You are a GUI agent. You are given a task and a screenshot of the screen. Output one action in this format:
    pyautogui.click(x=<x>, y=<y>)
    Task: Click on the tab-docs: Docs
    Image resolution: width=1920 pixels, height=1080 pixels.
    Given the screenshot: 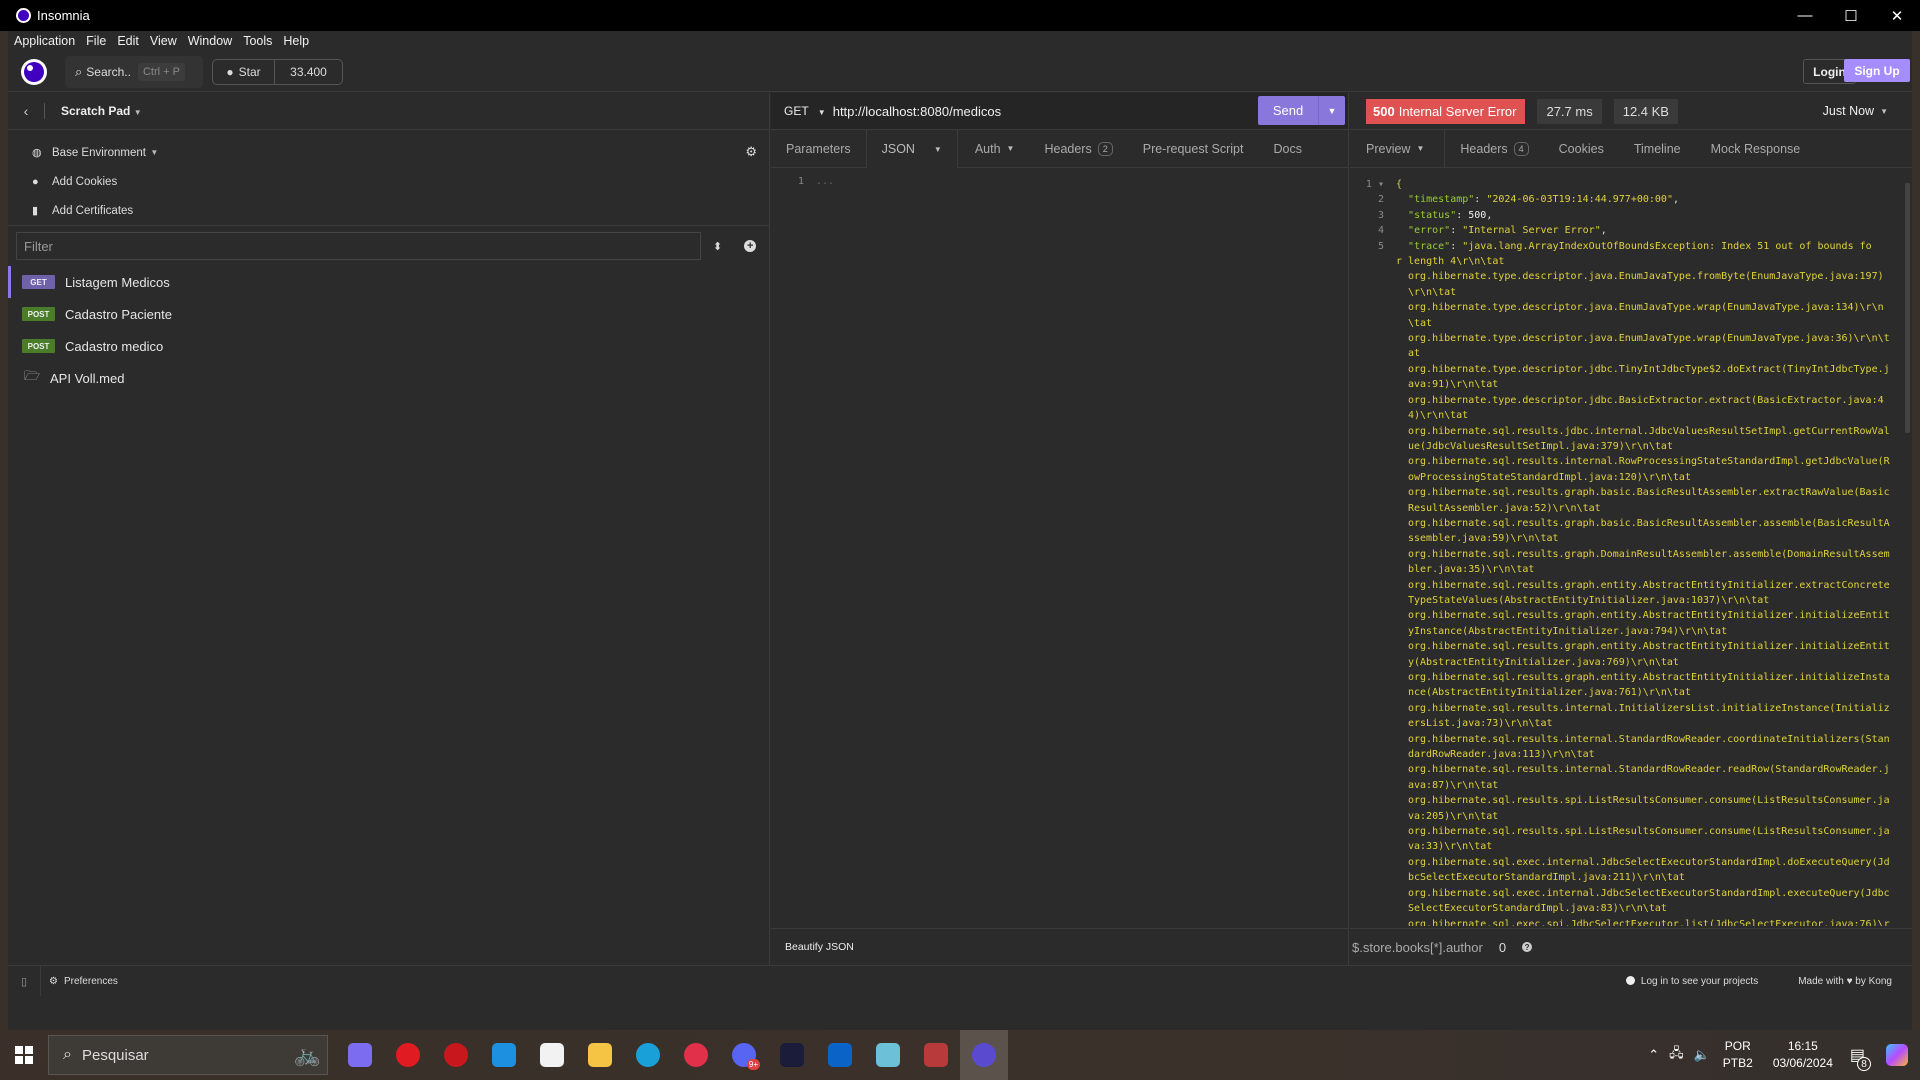 What is the action you would take?
    pyautogui.click(x=1287, y=148)
    